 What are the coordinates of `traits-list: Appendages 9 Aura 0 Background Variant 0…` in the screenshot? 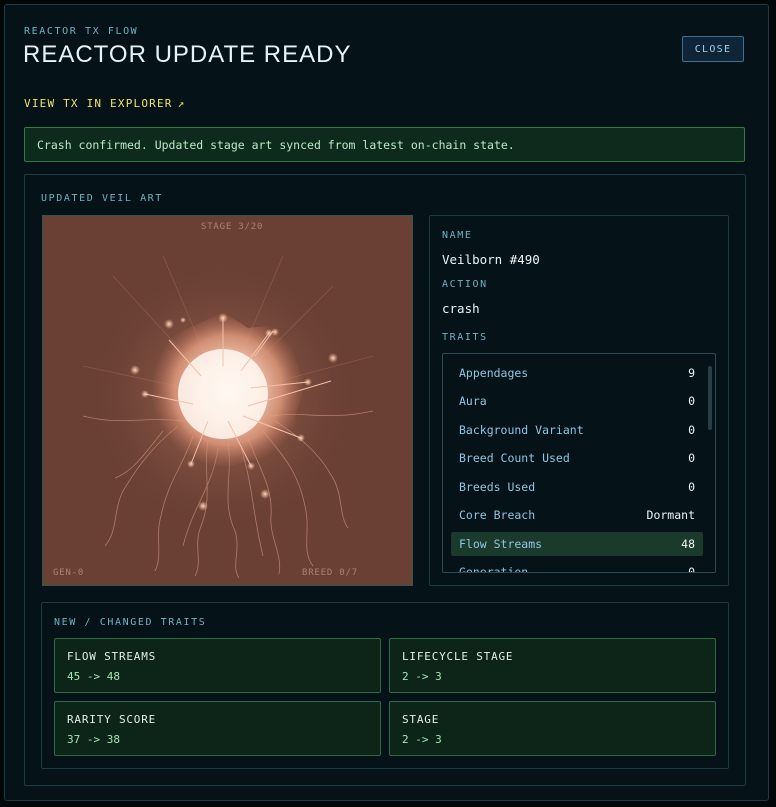 It's located at (579, 463).